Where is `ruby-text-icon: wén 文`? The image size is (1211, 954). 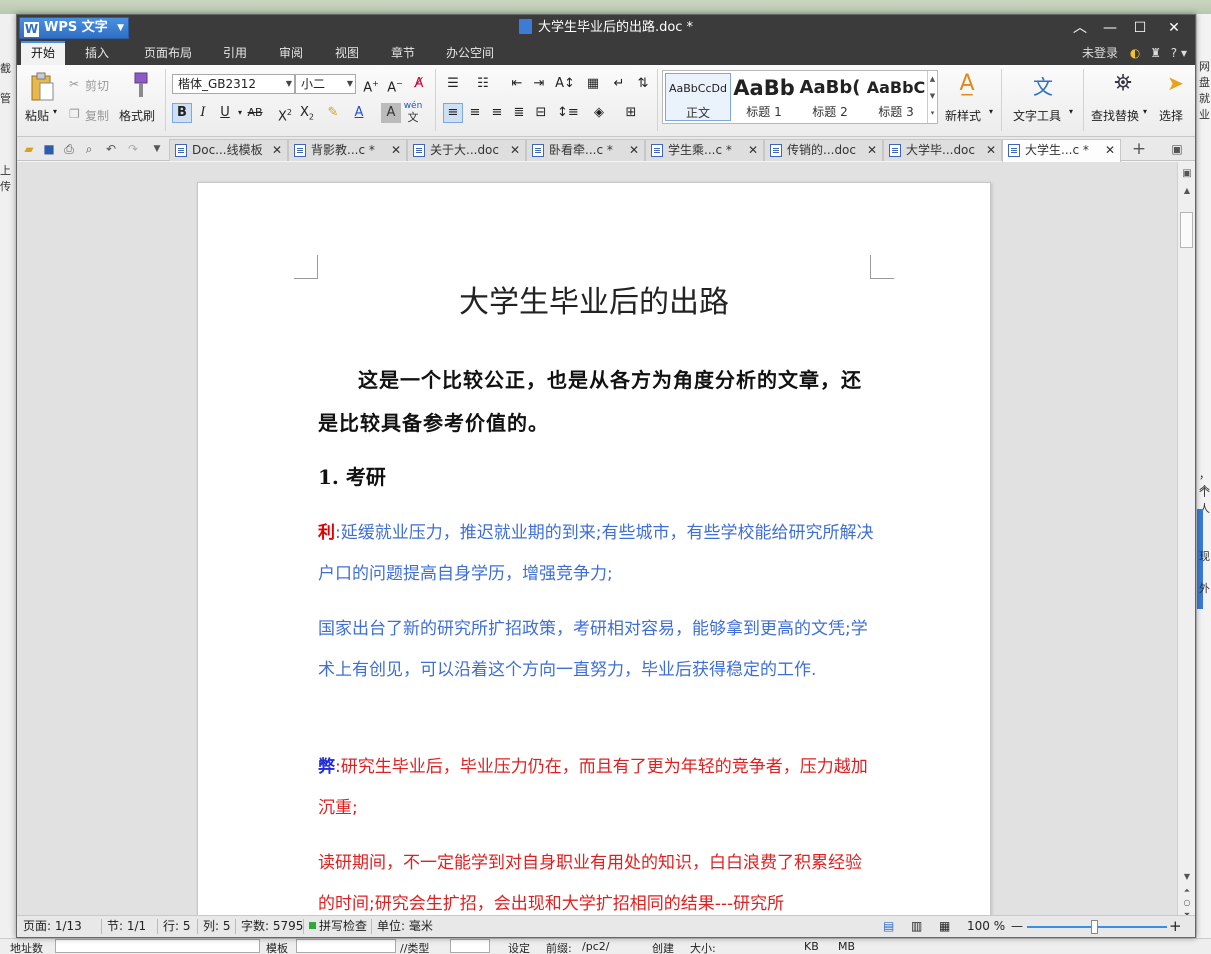
ruby-text-icon: wén 文 is located at coordinates (413, 112).